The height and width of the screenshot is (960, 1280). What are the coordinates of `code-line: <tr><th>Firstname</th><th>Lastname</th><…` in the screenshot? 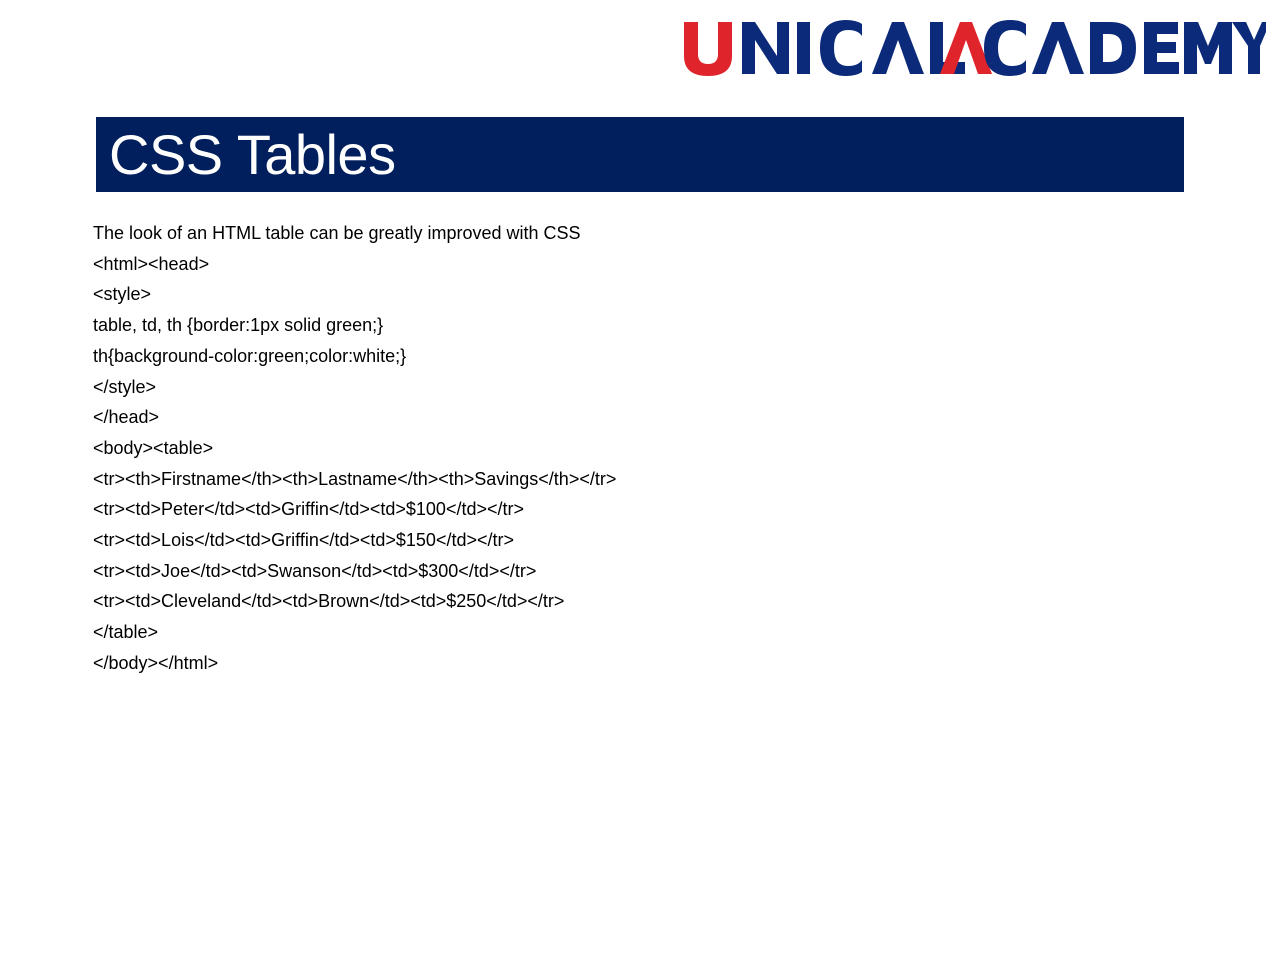 It's located at (355, 478).